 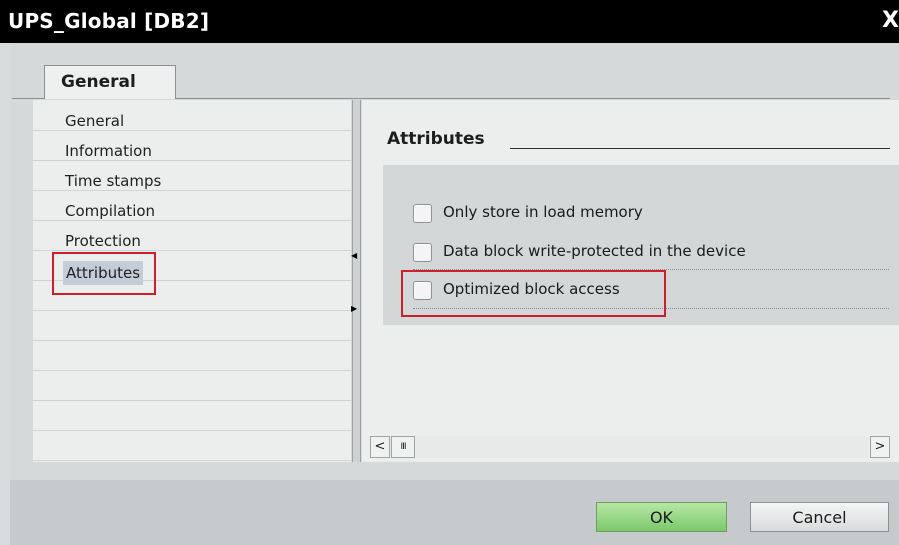 I want to click on horizontal-scrollbar: < III >, so click(x=630, y=448).